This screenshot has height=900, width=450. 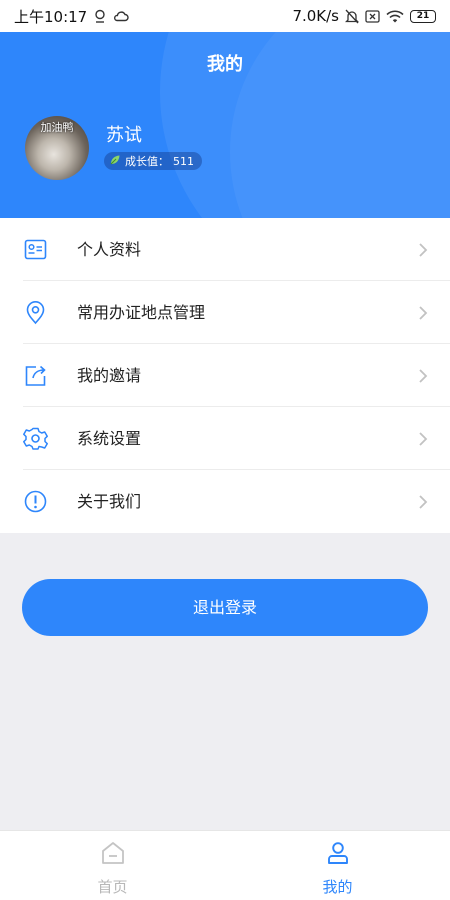 I want to click on tab-label: 首页, so click(x=112, y=887).